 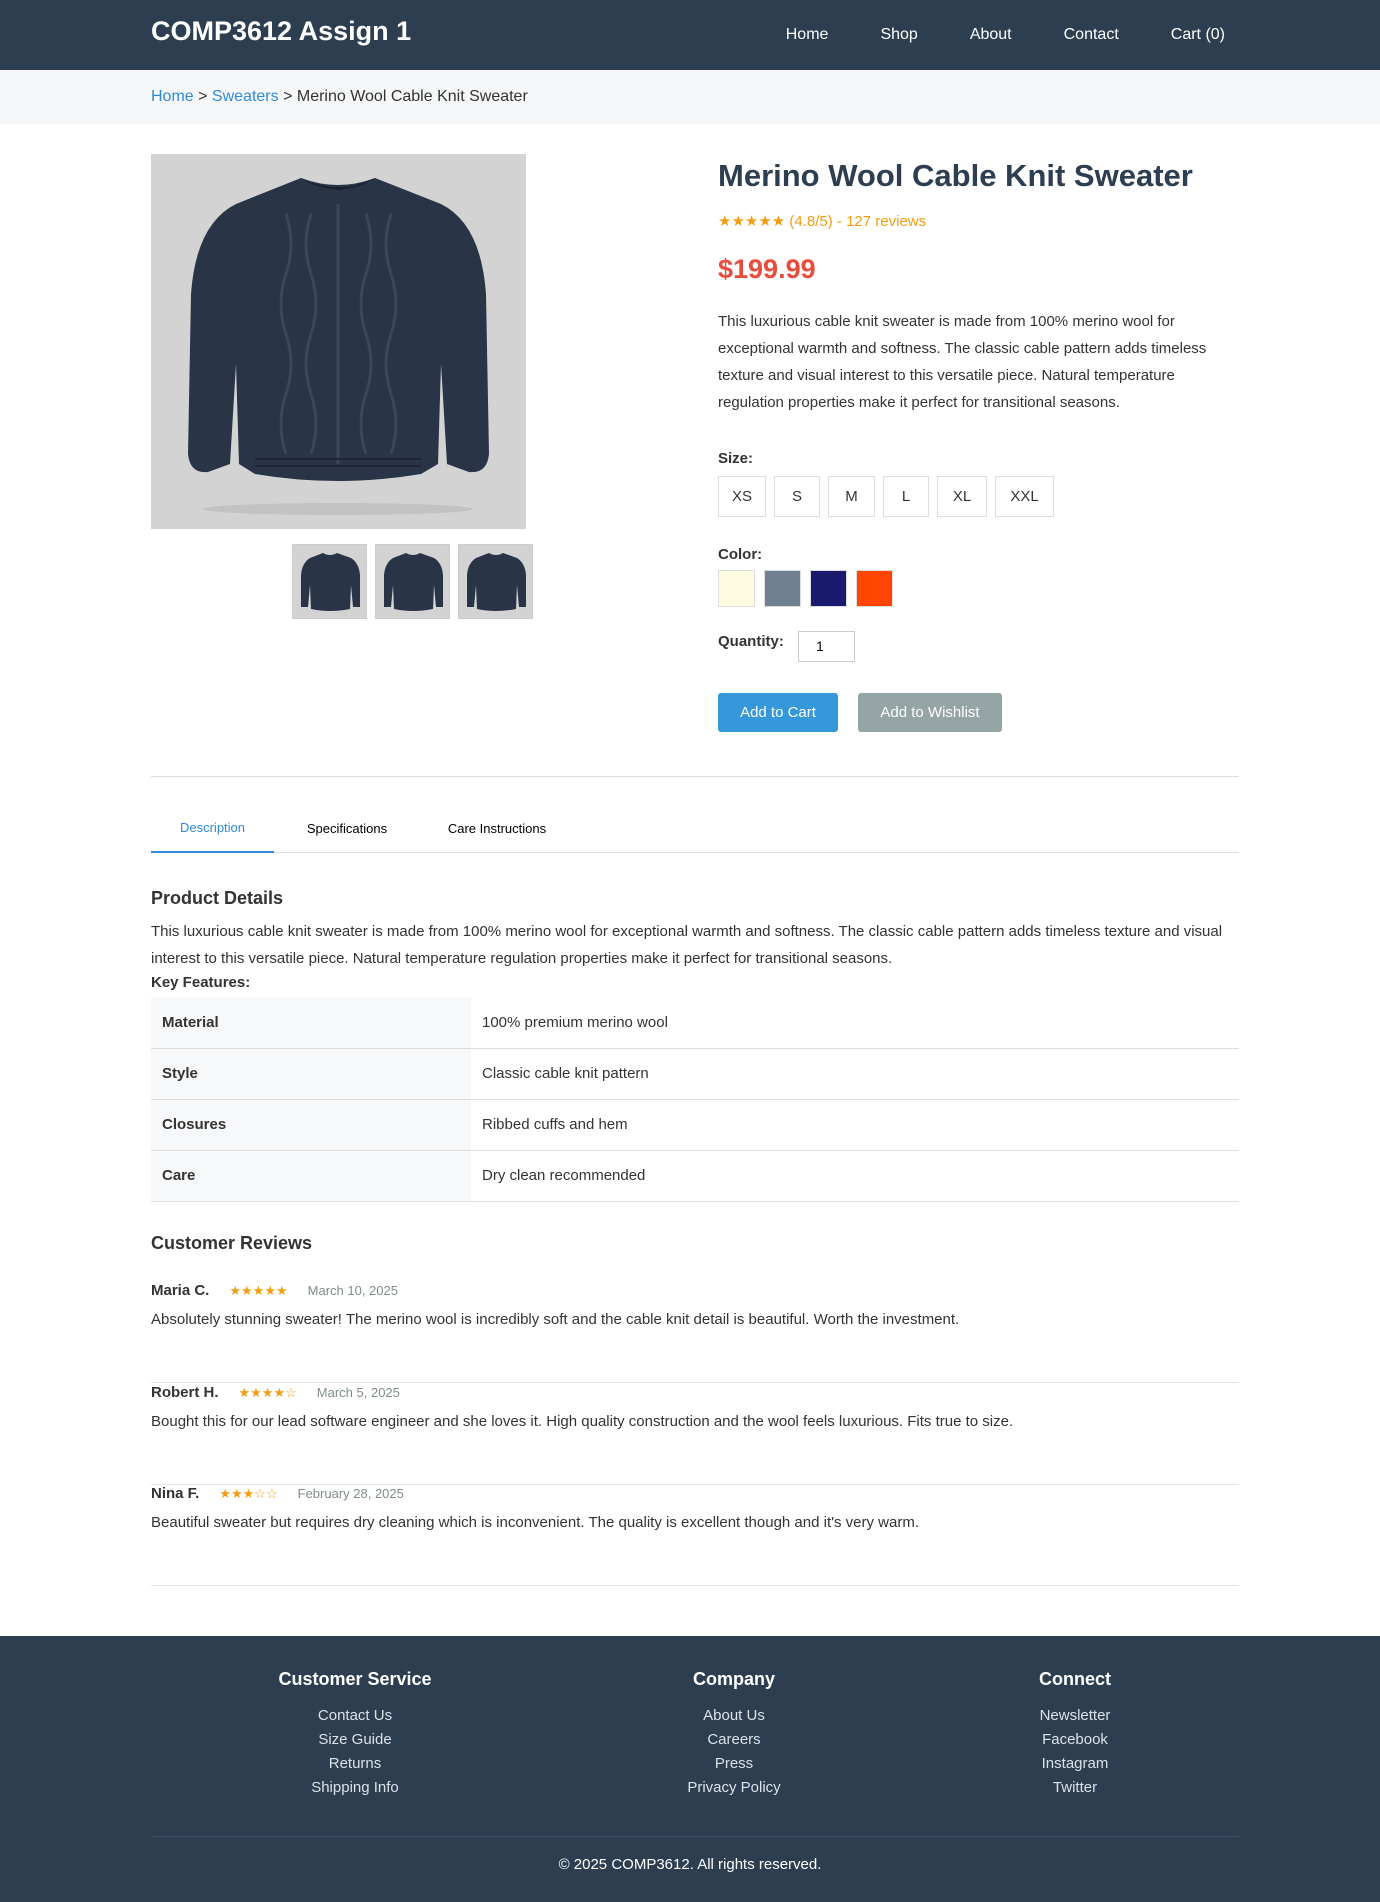 I want to click on spec-key: Material, so click(x=311, y=1023).